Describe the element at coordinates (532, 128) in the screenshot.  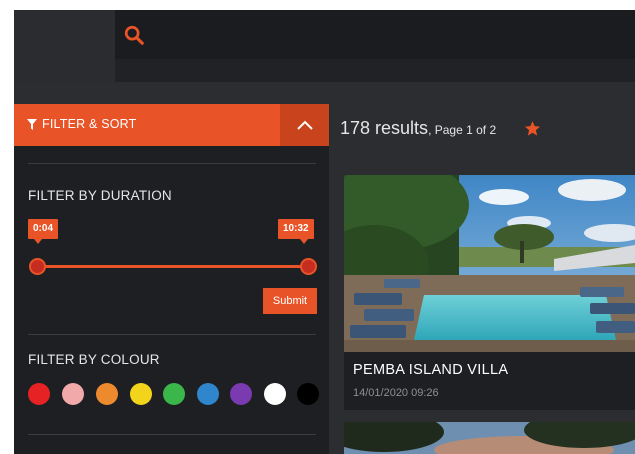
I see `star-icon` at that location.